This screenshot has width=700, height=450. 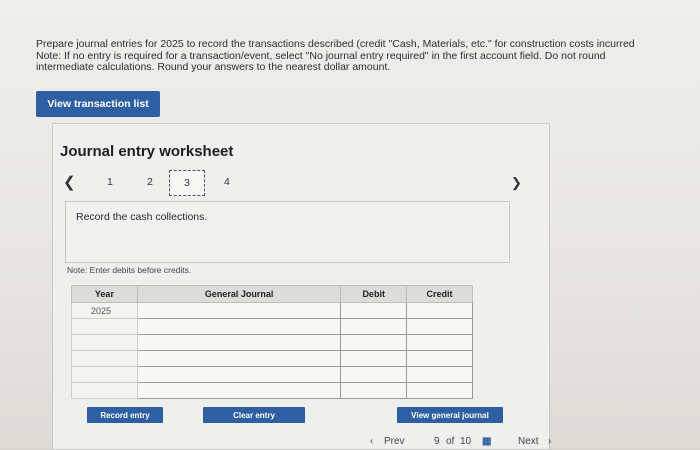 I want to click on view-transaction-list-button: View transaction list, so click(x=98, y=104).